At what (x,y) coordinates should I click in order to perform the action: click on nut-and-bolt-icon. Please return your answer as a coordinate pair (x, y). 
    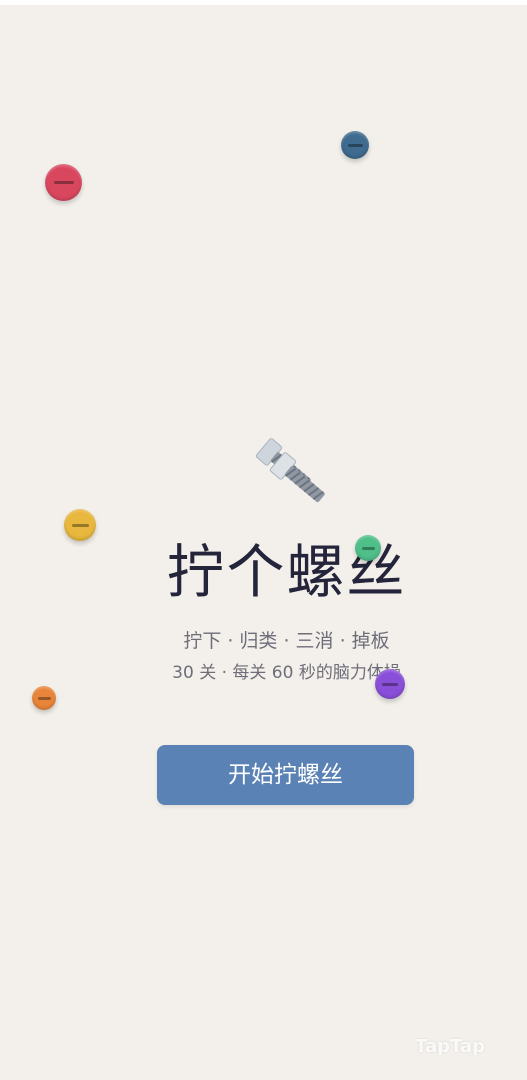
    Looking at the image, I should click on (290, 470).